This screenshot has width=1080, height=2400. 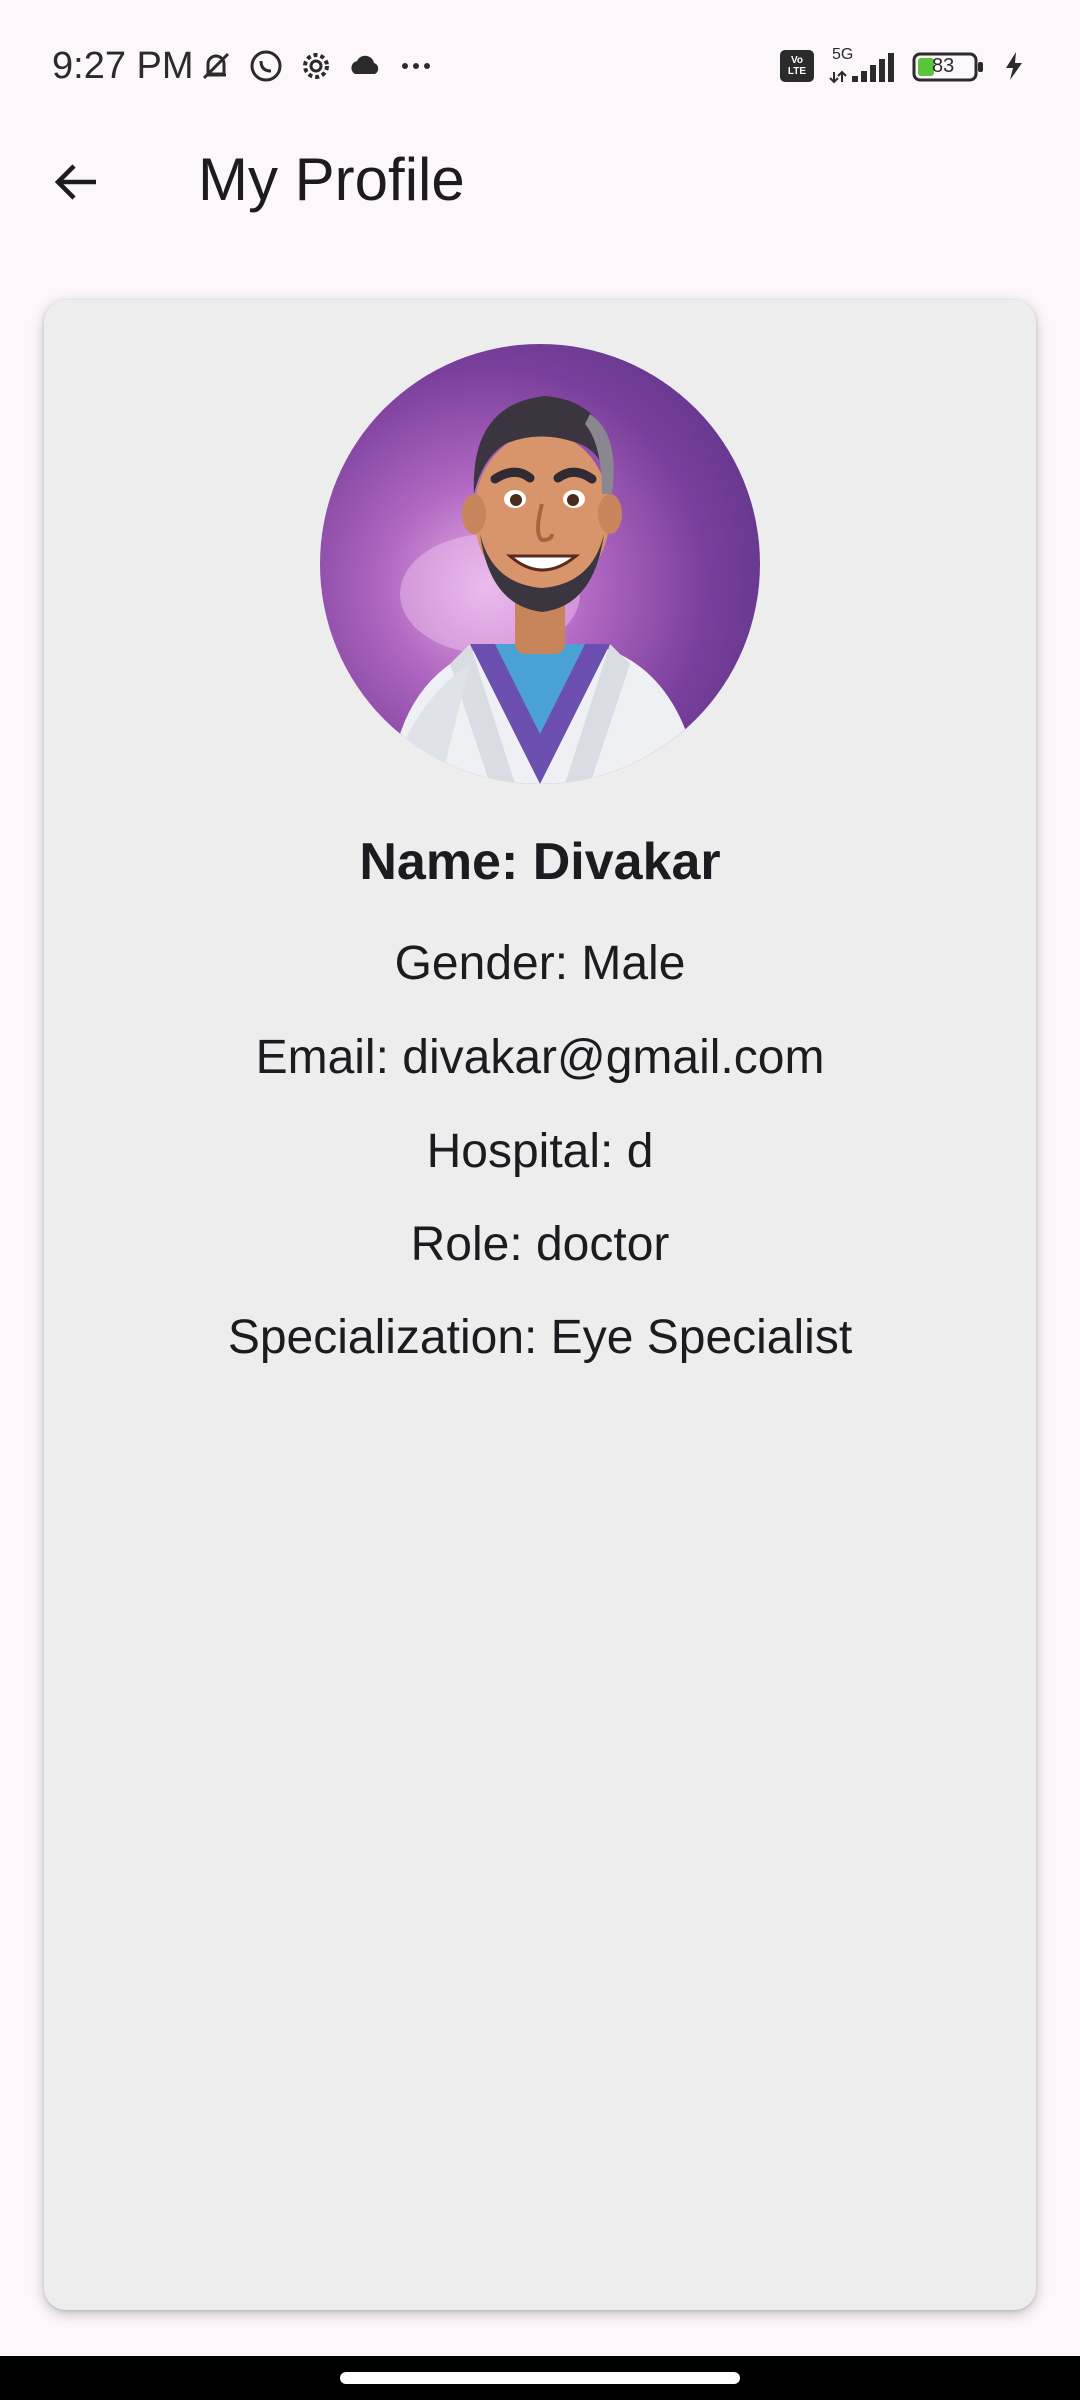 What do you see at coordinates (903, 66) in the screenshot?
I see `status-right-icons: Vo LTE 5G 83` at bounding box center [903, 66].